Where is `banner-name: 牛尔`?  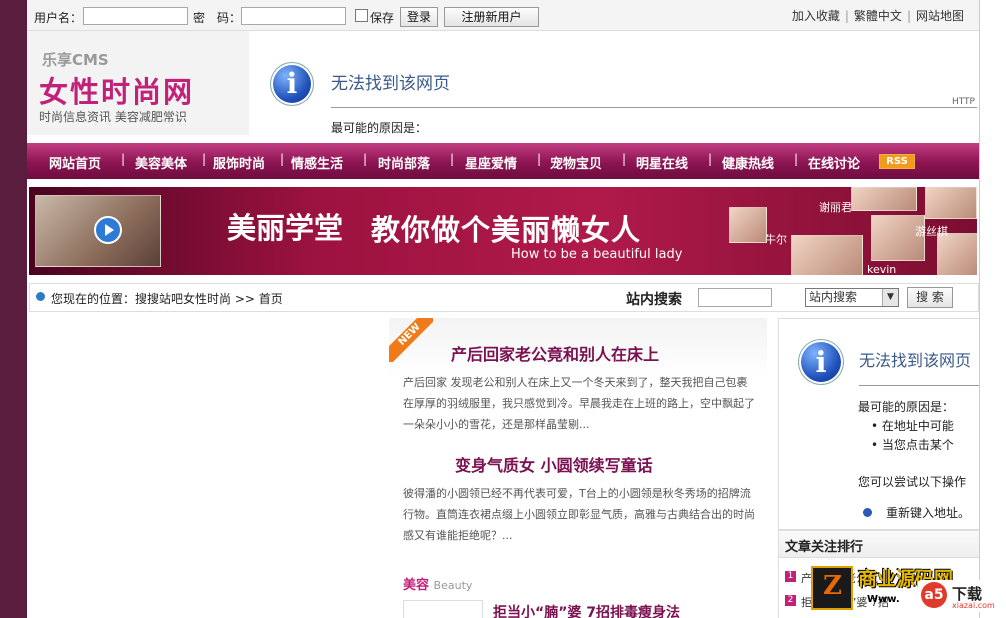
banner-name: 牛尔 is located at coordinates (776, 239).